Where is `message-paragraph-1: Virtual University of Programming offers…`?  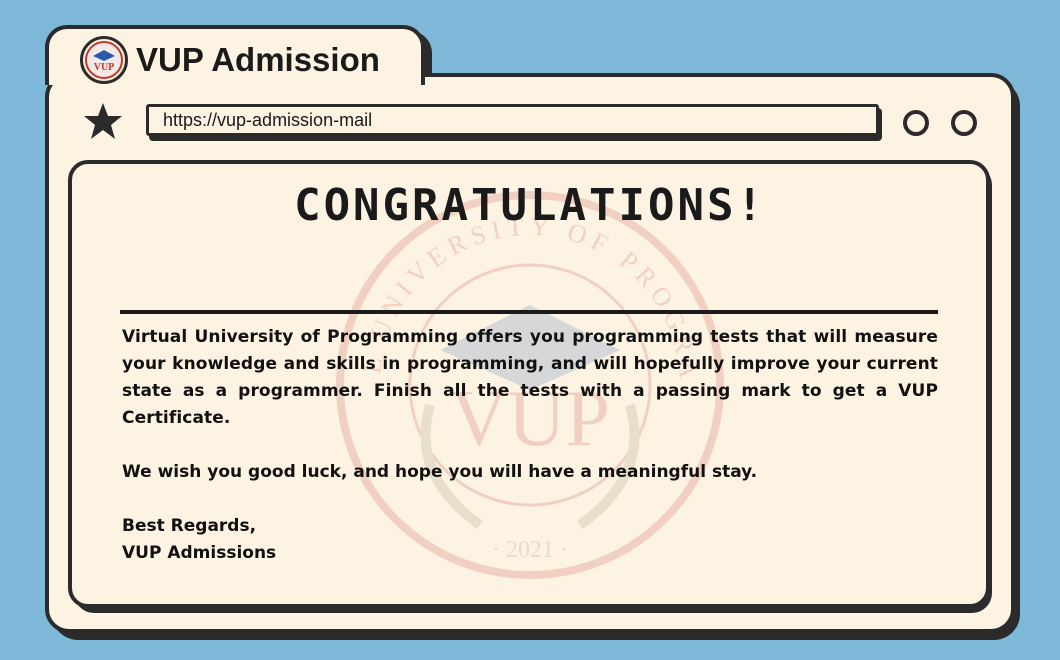
message-paragraph-1: Virtual University of Programming offers… is located at coordinates (530, 377).